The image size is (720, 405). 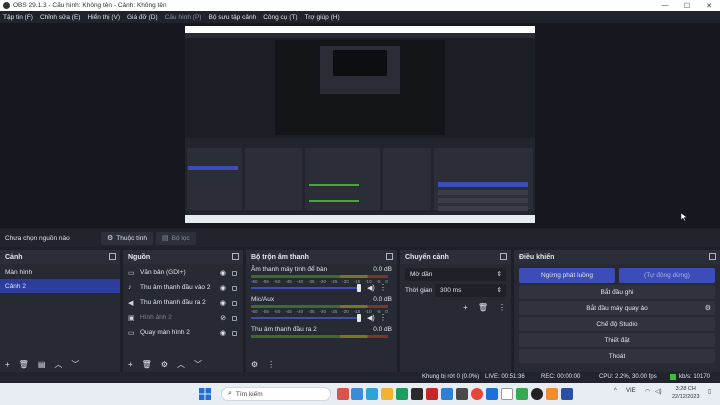 What do you see at coordinates (617, 324) in the screenshot?
I see `studio-mode-button: Chế độ Studio` at bounding box center [617, 324].